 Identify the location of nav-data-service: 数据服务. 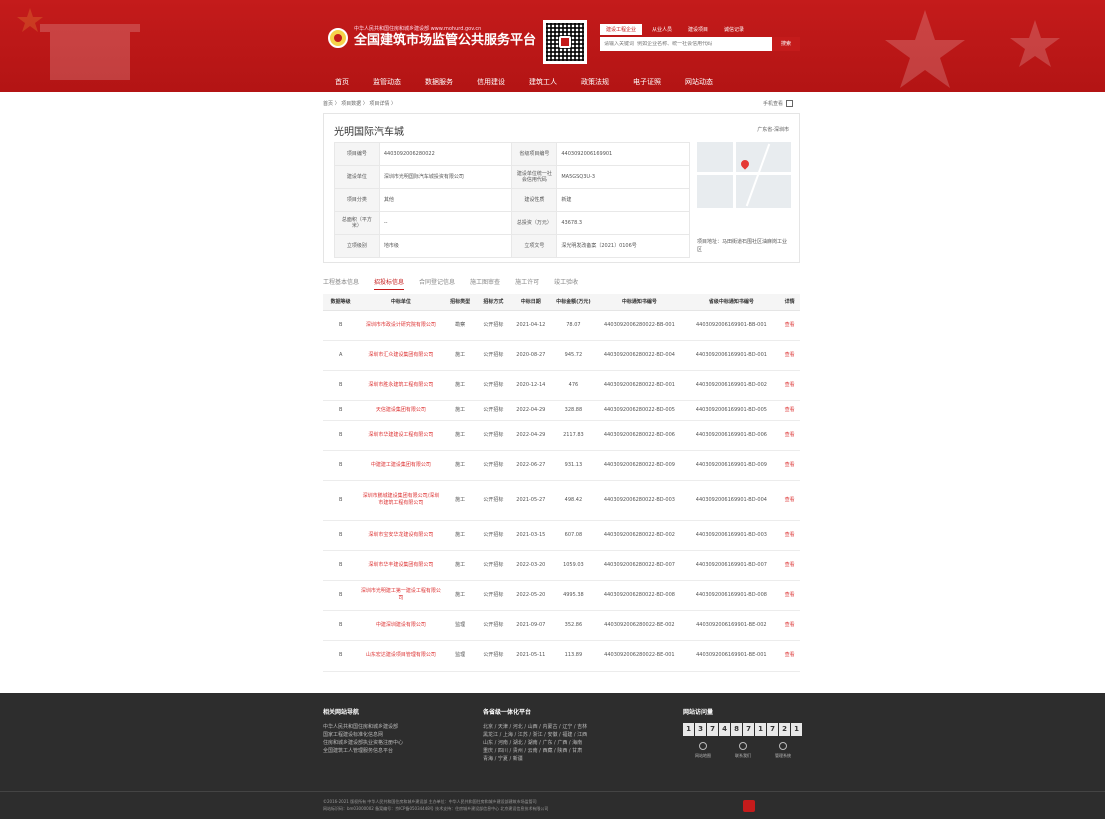
(439, 82).